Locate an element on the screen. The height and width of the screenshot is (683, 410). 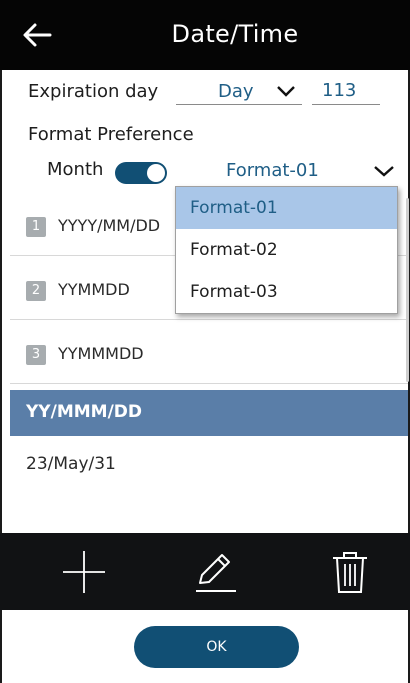
selected-format-bar: YY/MMM/DD is located at coordinates (209, 413).